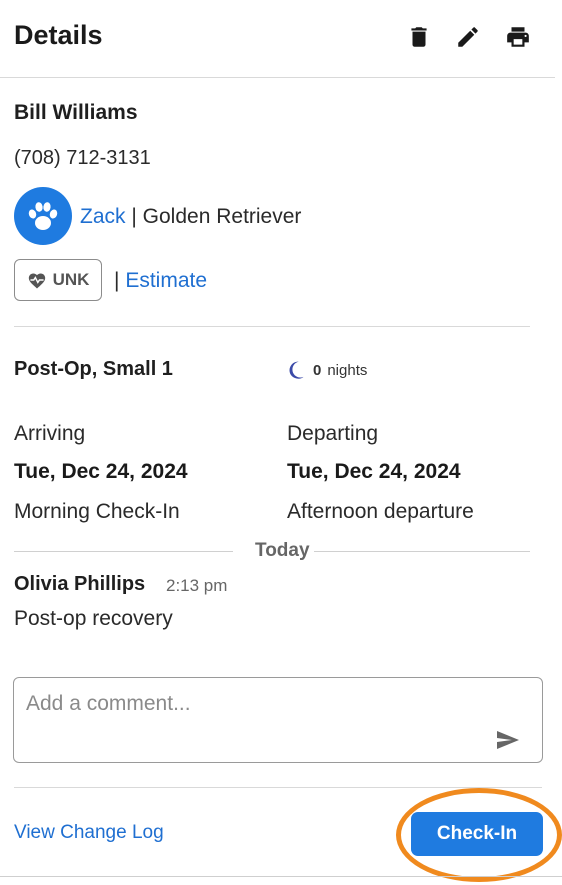 The width and height of the screenshot is (562, 885). Describe the element at coordinates (419, 37) in the screenshot. I see `trash-icon` at that location.